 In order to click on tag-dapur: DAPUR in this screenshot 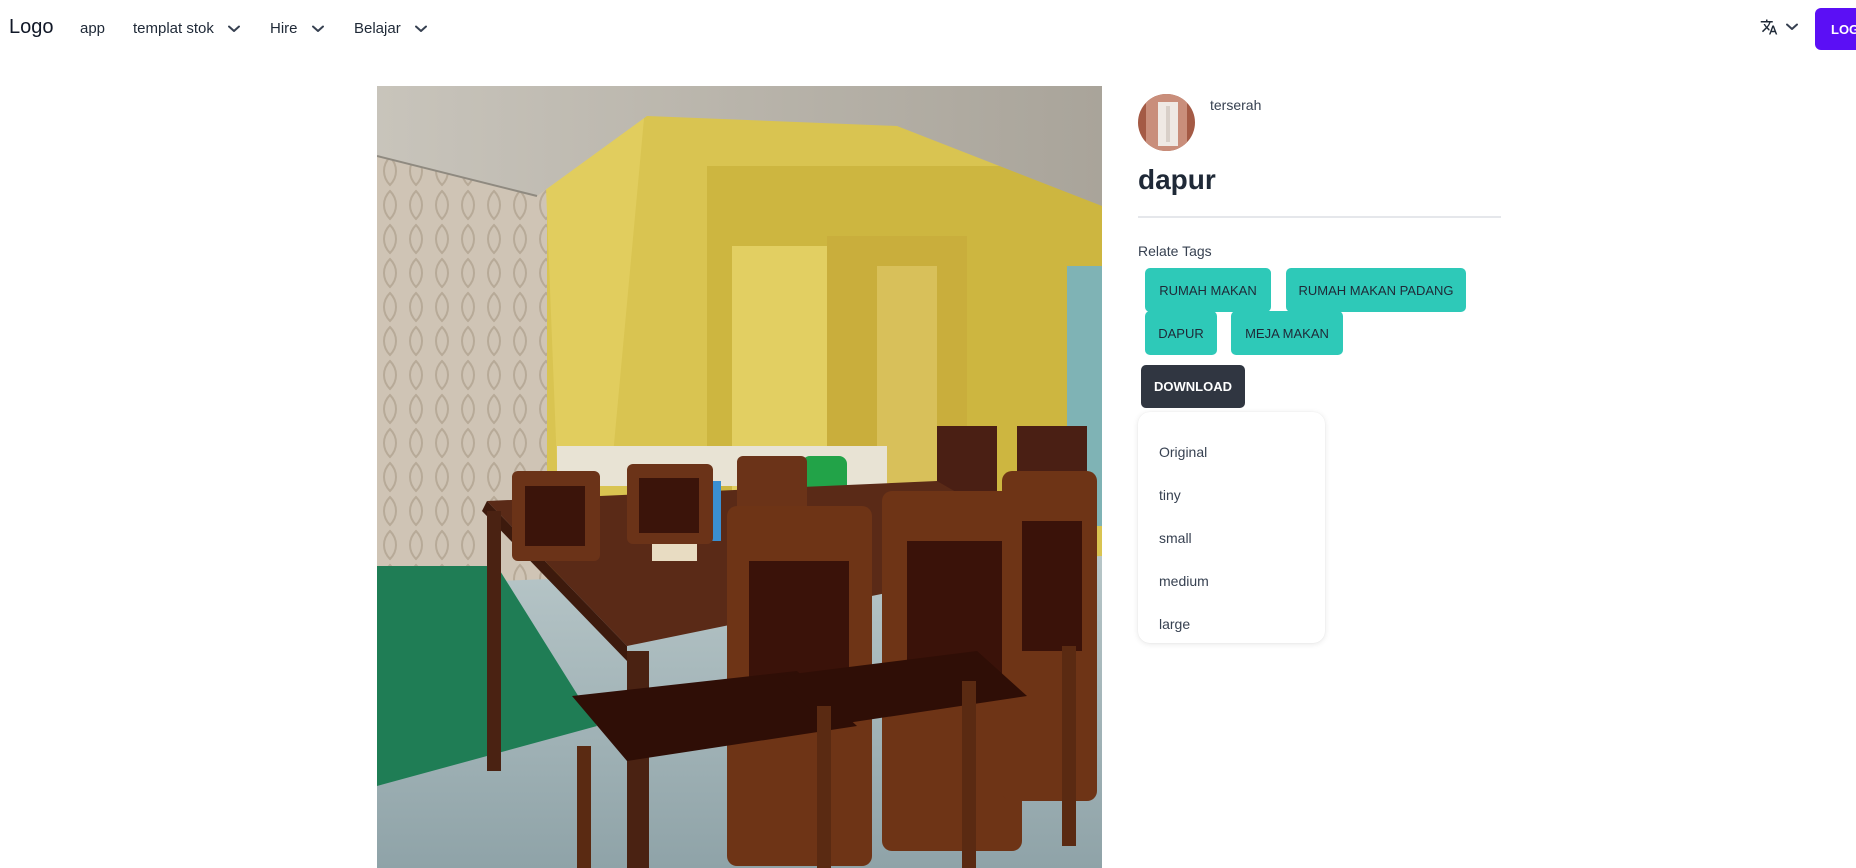, I will do `click(1181, 333)`.